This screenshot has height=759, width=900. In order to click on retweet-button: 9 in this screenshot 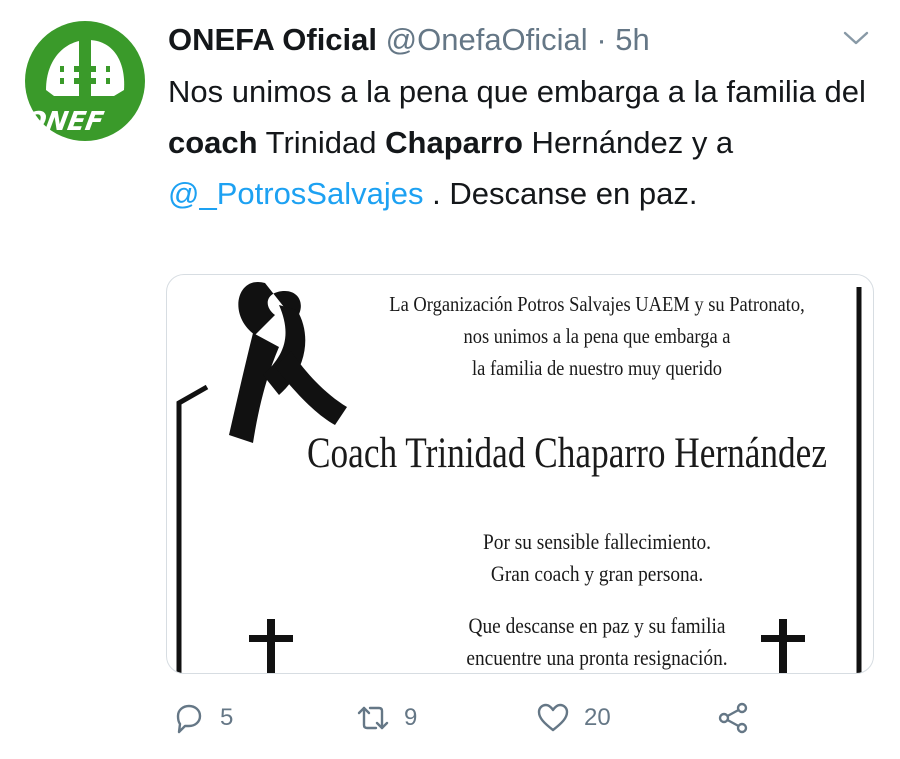, I will do `click(386, 718)`.